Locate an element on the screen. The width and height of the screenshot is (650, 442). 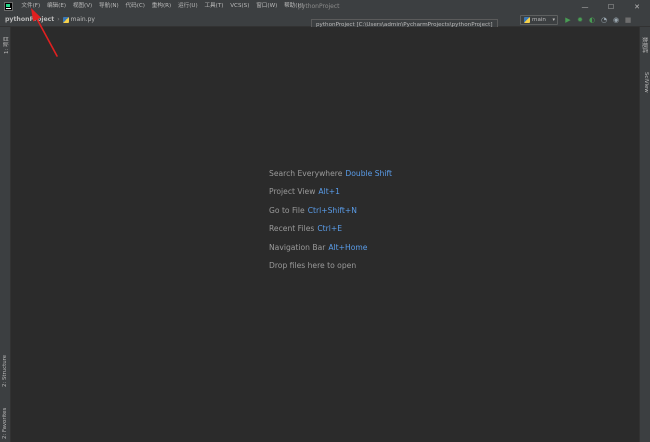
menu-edit: 编辑(E) is located at coordinates (57, 6).